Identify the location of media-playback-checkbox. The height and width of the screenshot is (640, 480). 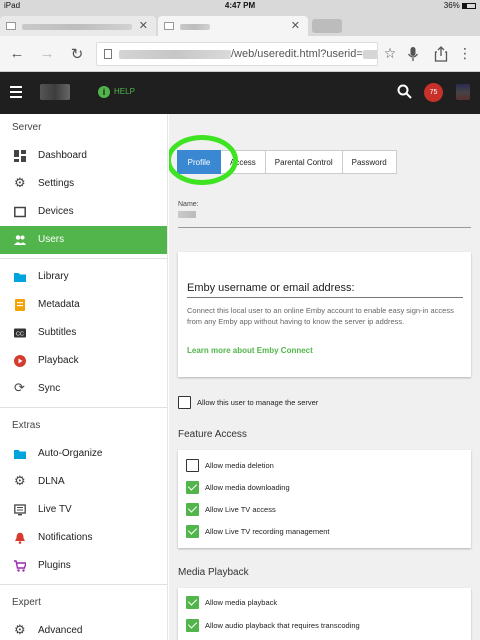
(192, 602).